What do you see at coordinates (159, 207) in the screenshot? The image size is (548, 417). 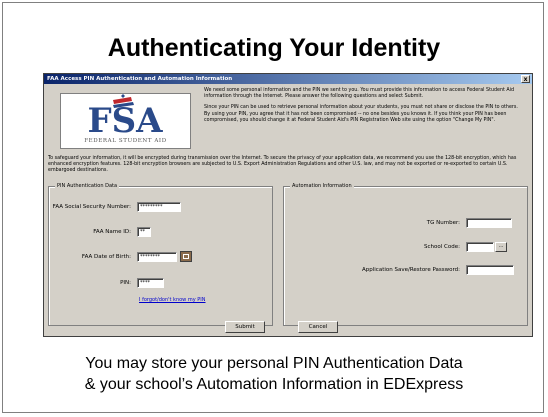 I see `ssn-field: *********` at bounding box center [159, 207].